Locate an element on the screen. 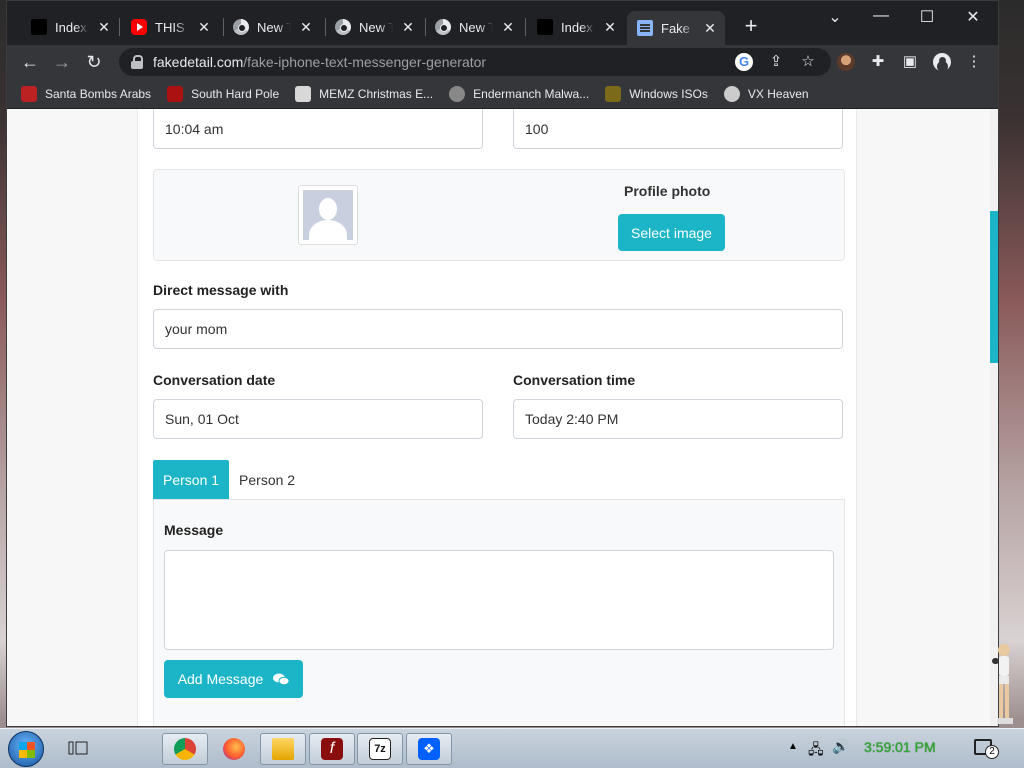  bookmark-star-icon: ☆ is located at coordinates (808, 62).